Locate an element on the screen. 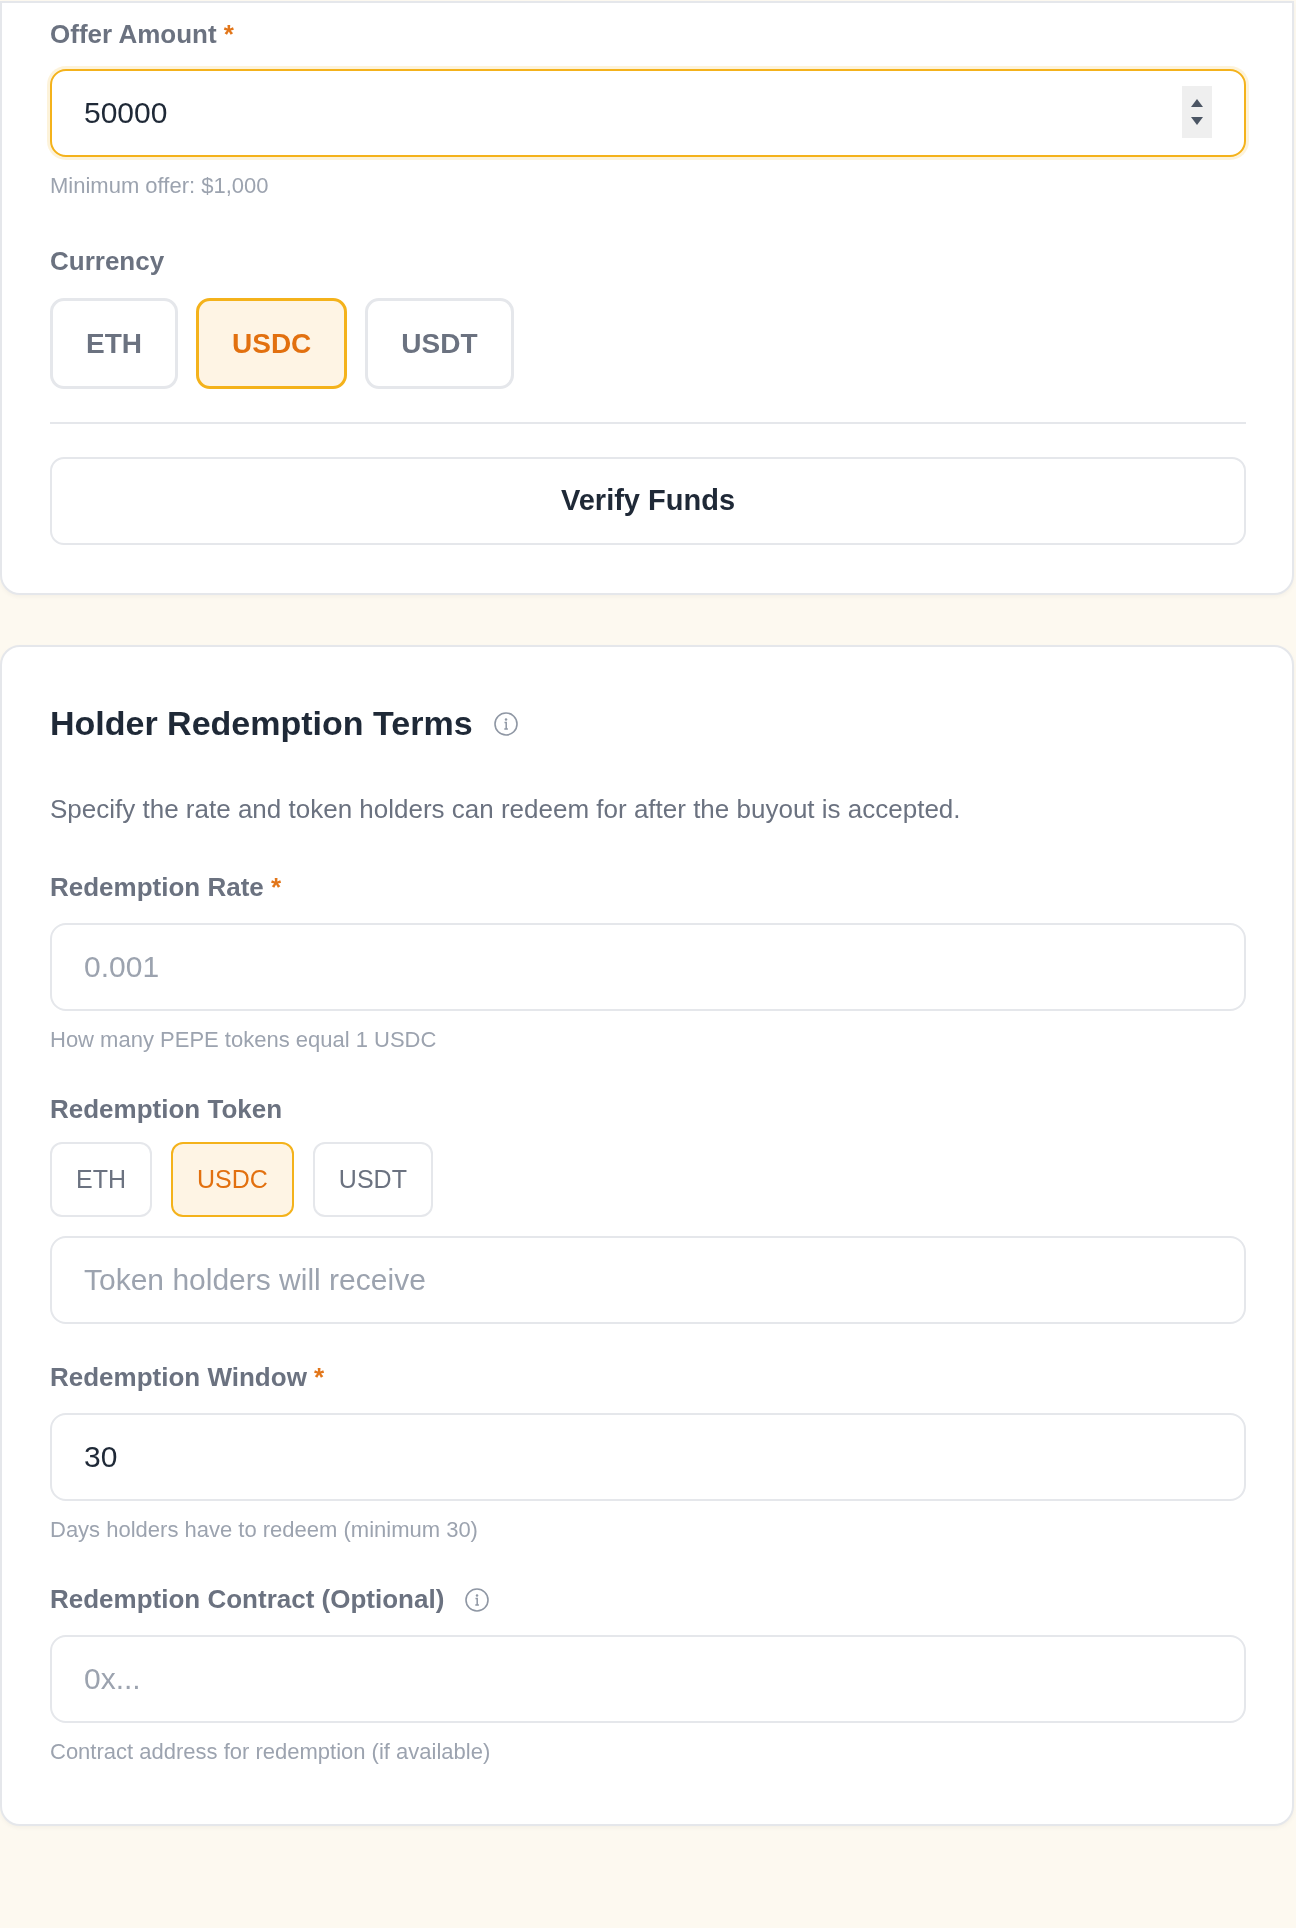 The image size is (1296, 1928). currency-option: ETH is located at coordinates (114, 343).